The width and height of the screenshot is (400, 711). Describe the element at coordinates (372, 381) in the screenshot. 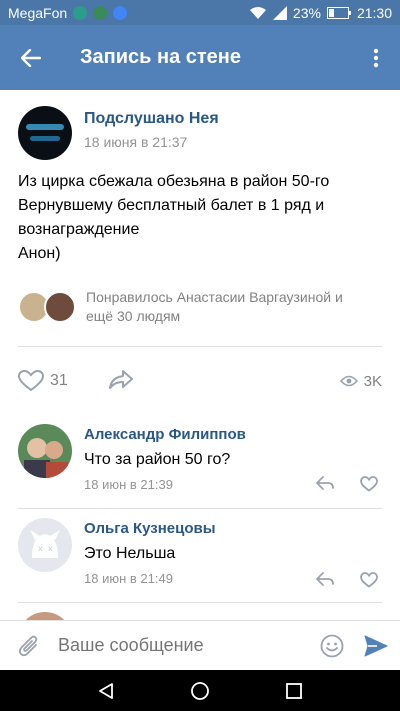

I see `views-count: 3K` at that location.